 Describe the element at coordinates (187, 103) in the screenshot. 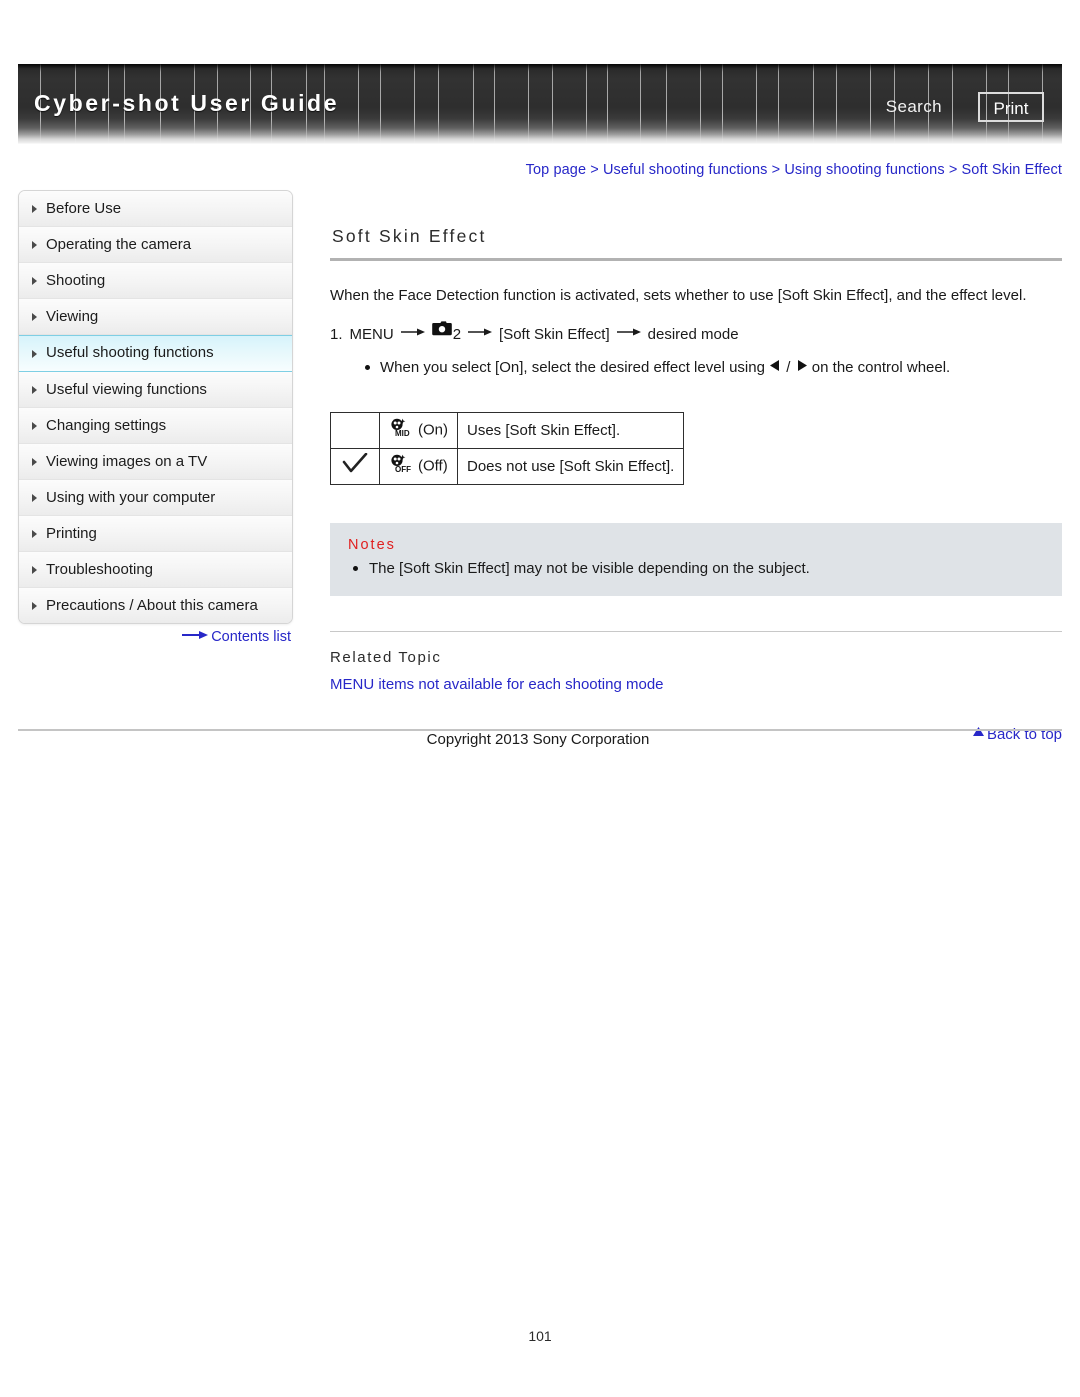

I see `app-title: Cyber-shot User Guide` at that location.